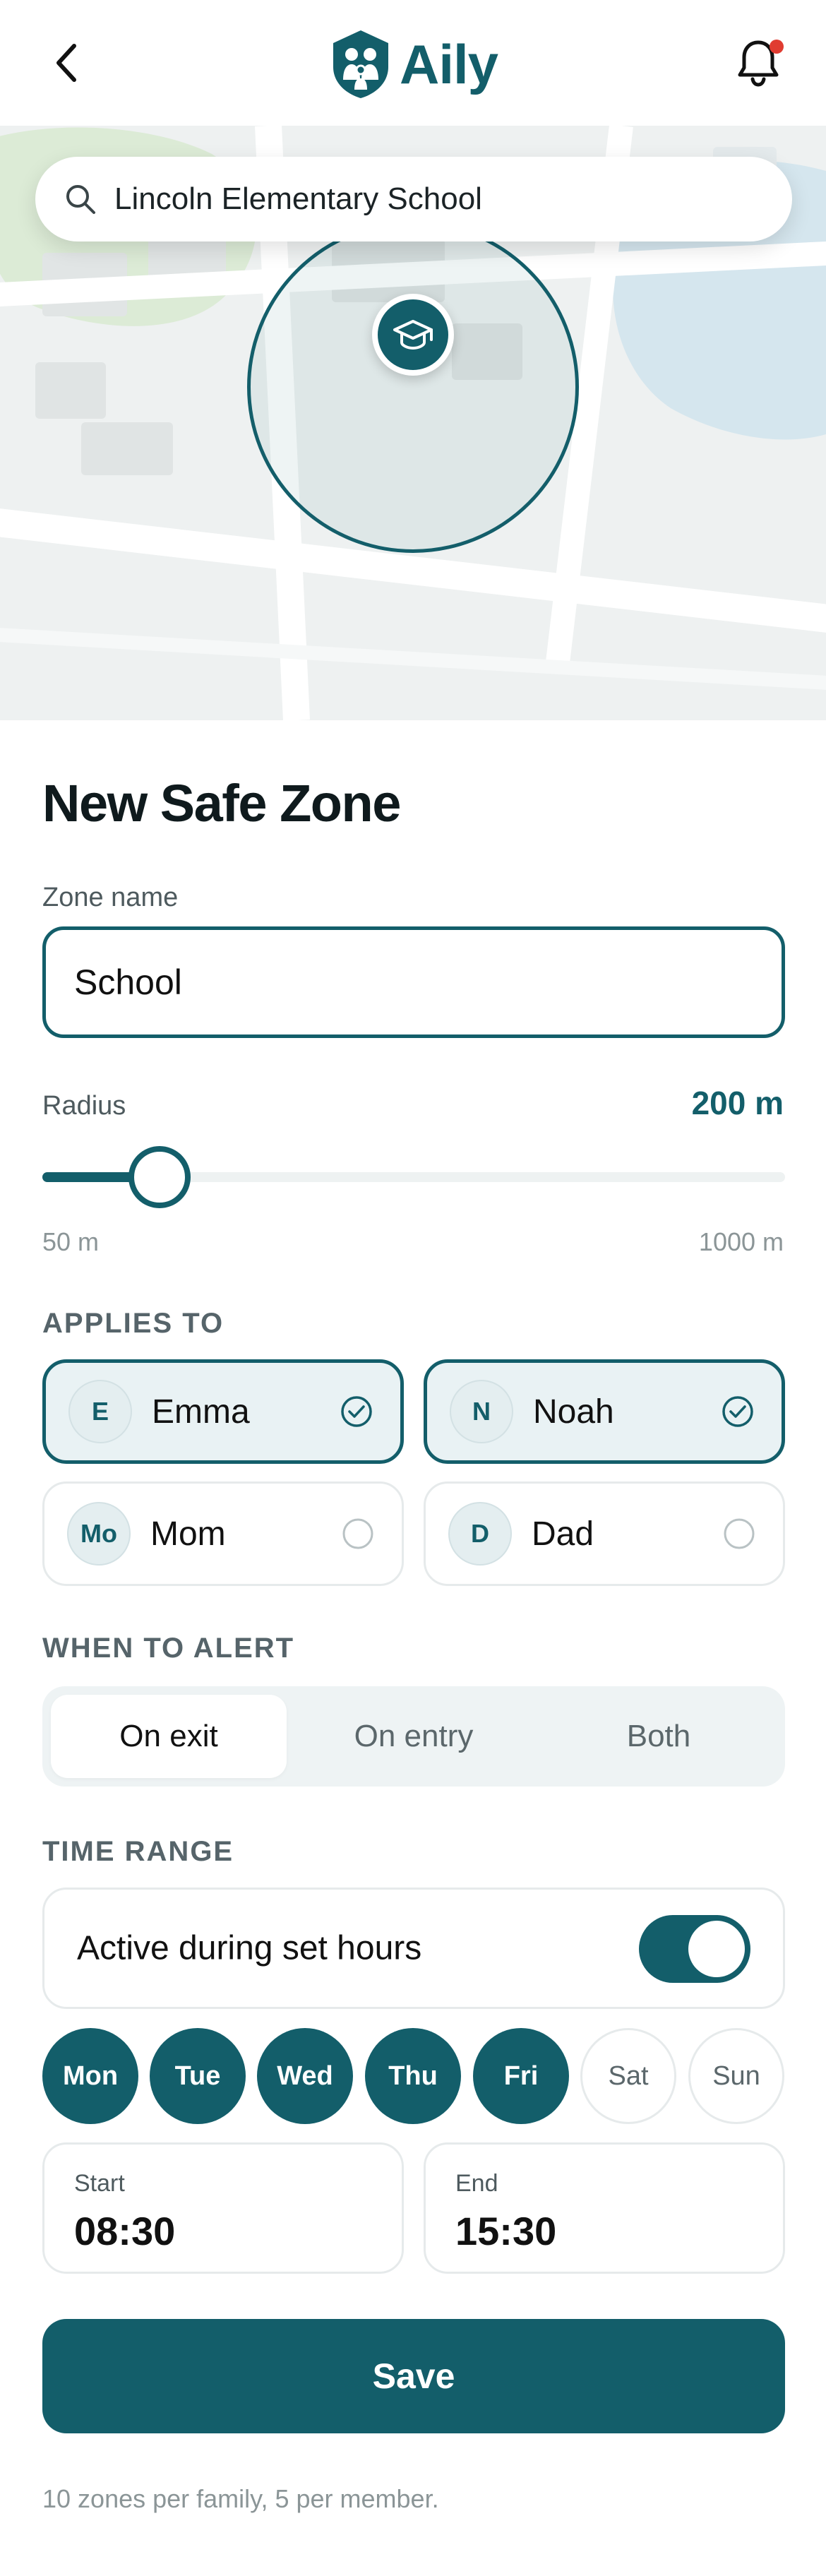  Describe the element at coordinates (741, 1241) in the screenshot. I see `radius-max-label: 1000 m` at that location.